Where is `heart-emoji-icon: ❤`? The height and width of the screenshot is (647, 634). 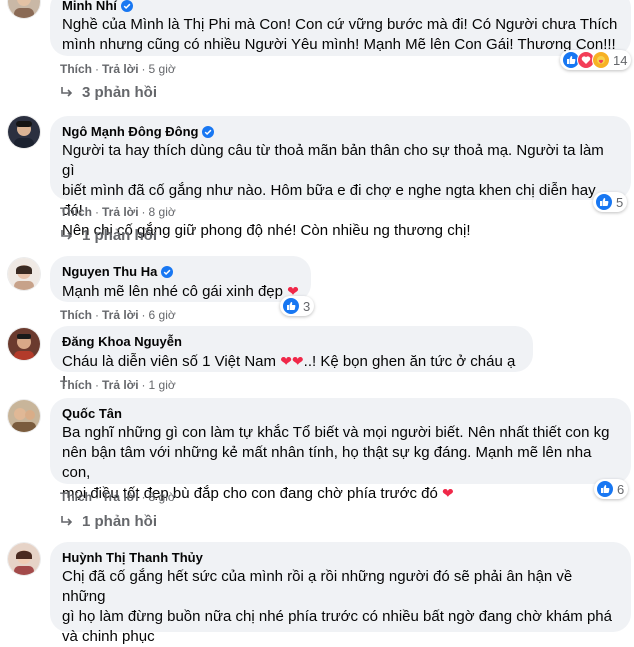 heart-emoji-icon: ❤ is located at coordinates (447, 493).